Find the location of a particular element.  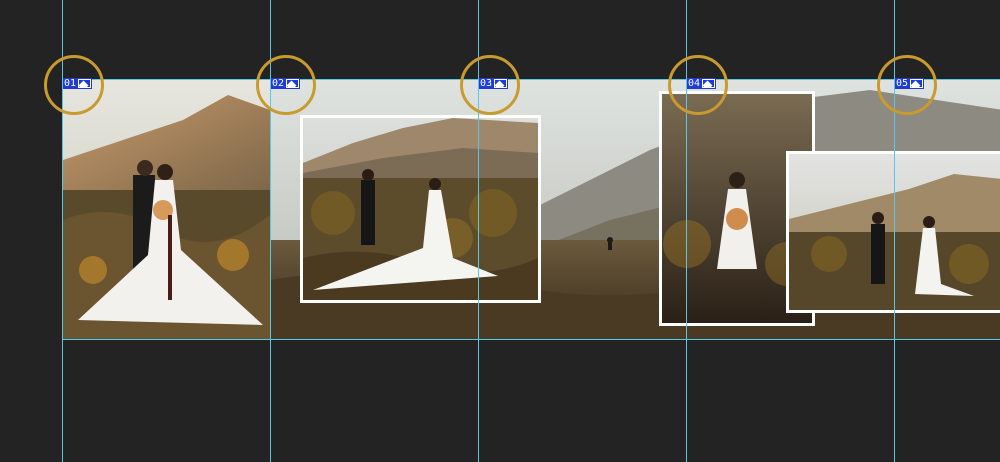

top-guide is located at coordinates (531, 79).